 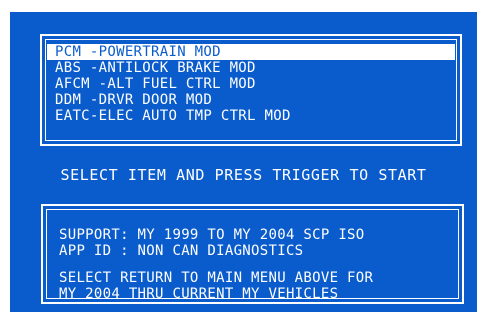 I want to click on menu-item-afcm: AFCM -ALT FUEL CTRL MOD, so click(x=251, y=84).